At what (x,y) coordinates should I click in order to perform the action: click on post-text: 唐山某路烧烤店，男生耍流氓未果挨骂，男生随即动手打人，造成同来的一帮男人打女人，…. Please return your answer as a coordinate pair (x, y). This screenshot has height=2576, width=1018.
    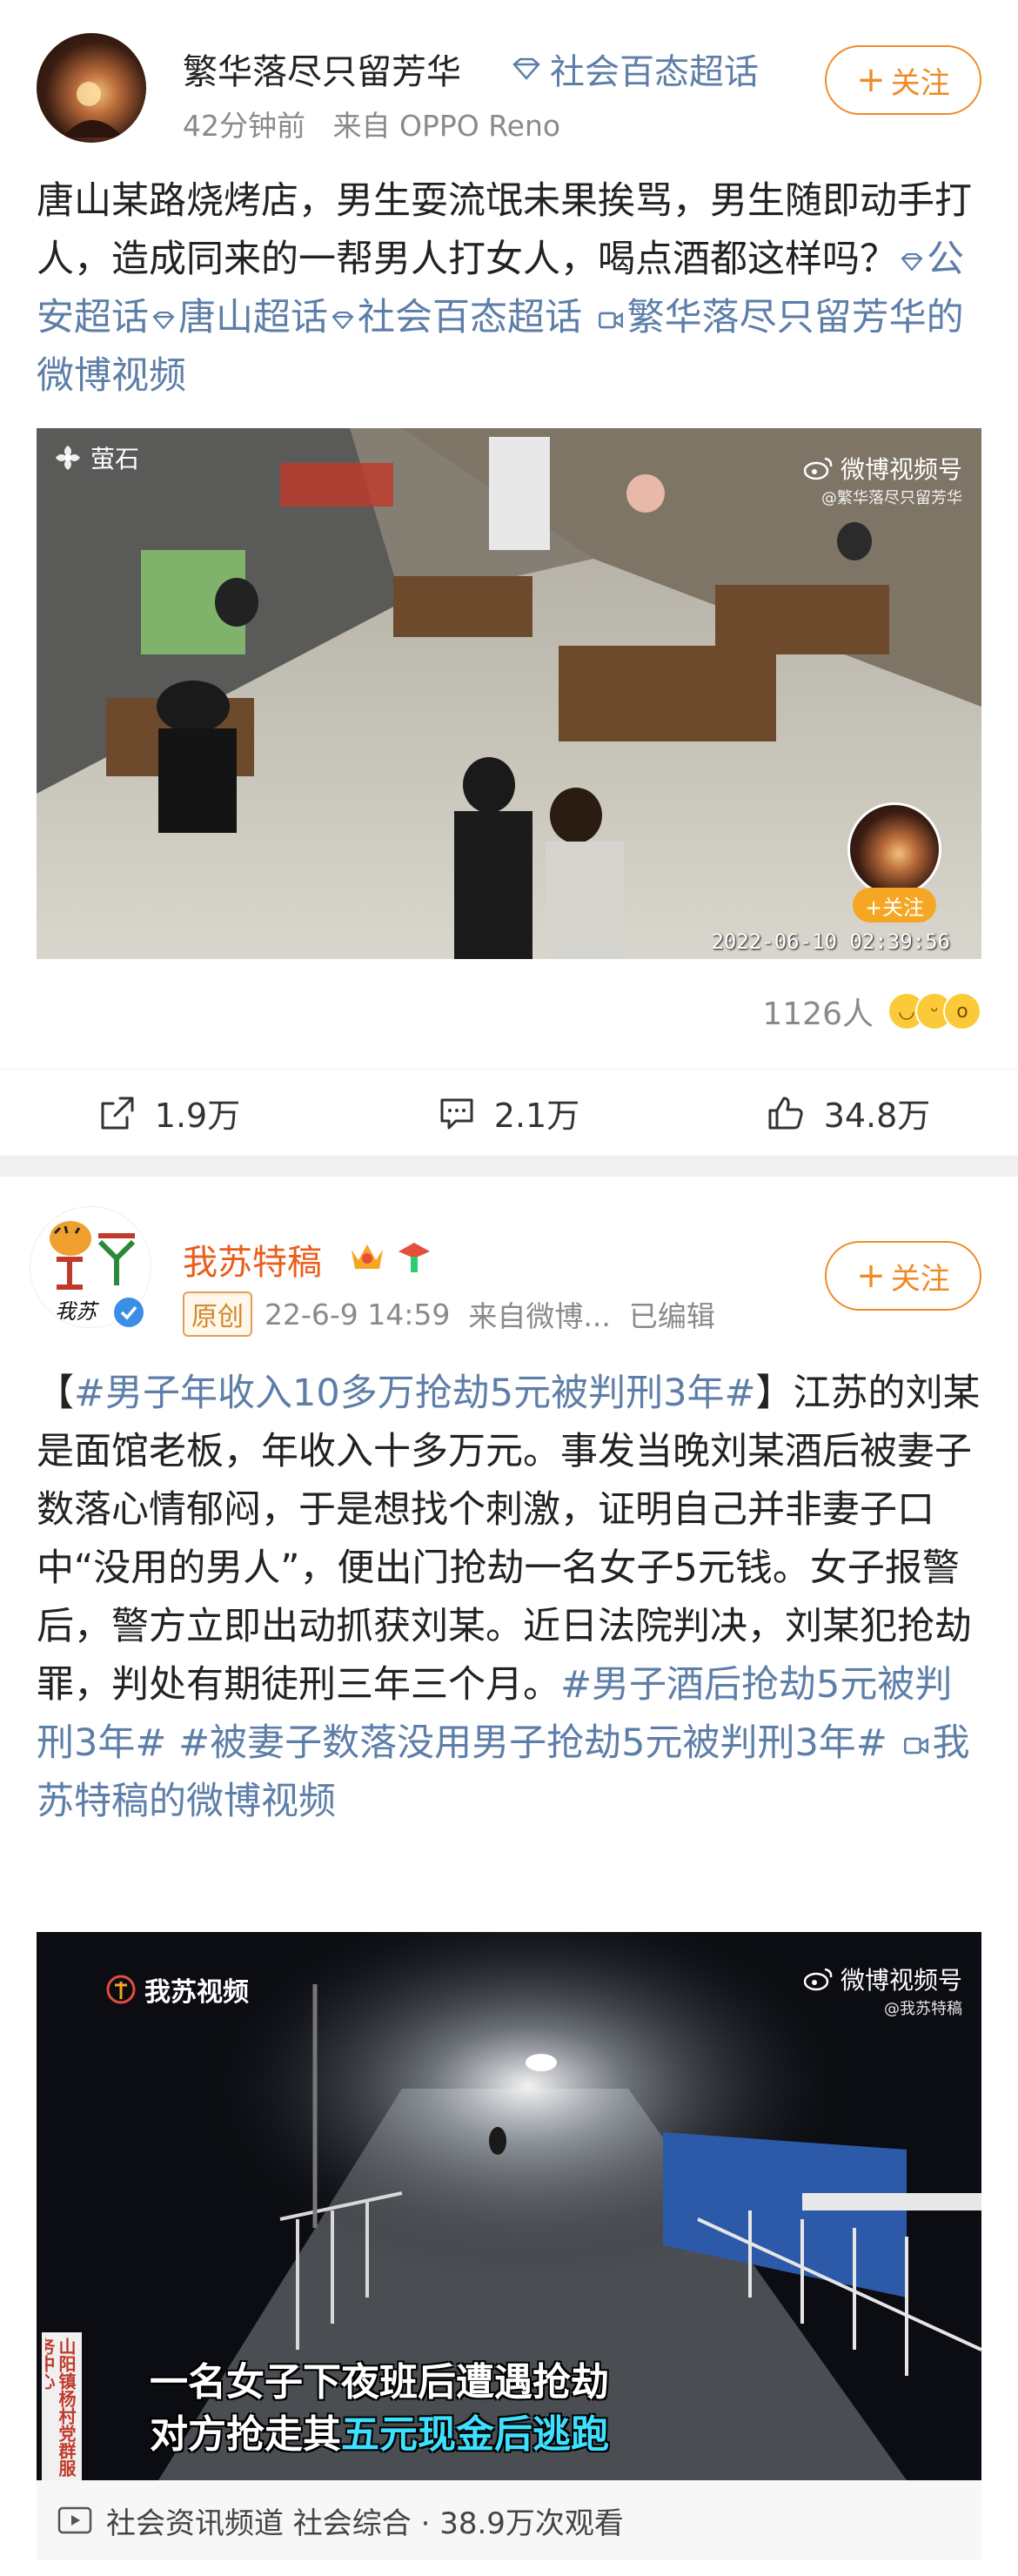
    Looking at the image, I should click on (511, 289).